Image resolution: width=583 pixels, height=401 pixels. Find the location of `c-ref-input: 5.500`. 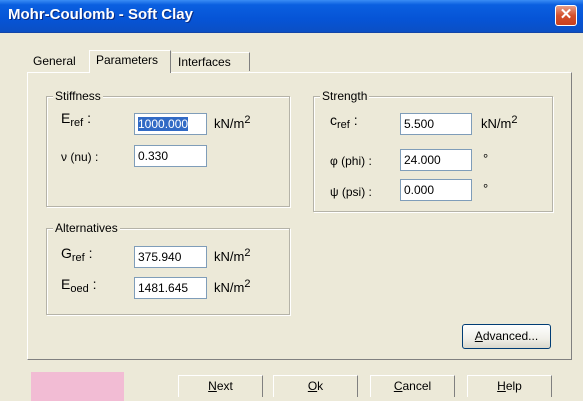

c-ref-input: 5.500 is located at coordinates (436, 124).